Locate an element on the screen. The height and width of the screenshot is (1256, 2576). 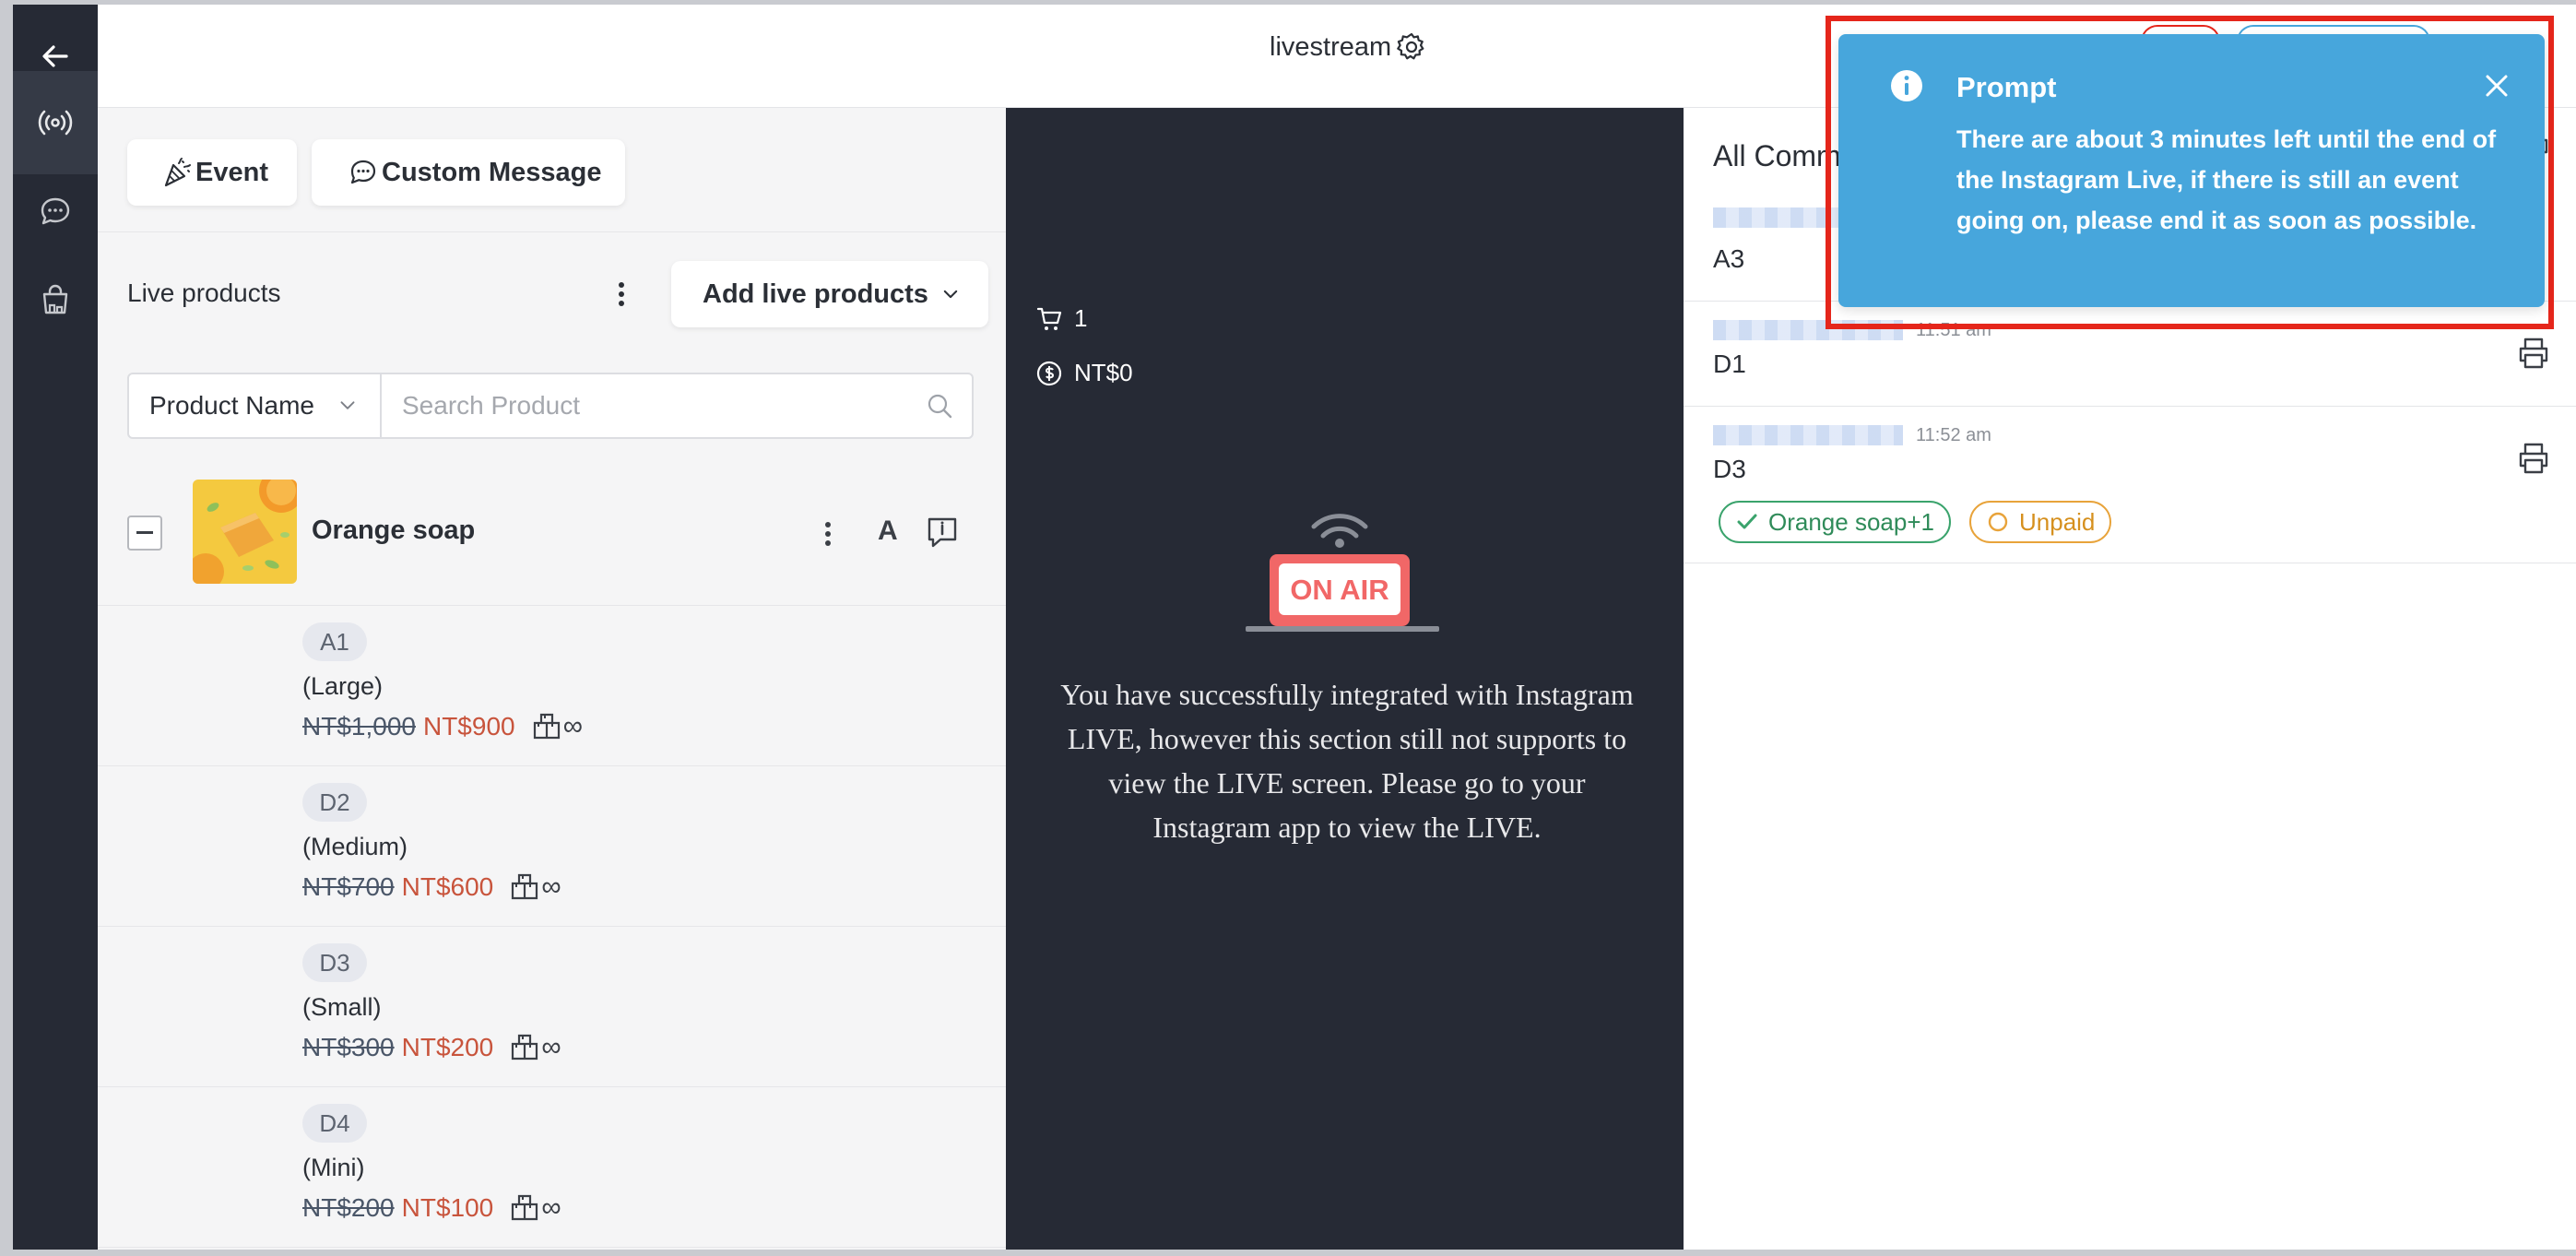
page-title: livestream is located at coordinates (1349, 47).